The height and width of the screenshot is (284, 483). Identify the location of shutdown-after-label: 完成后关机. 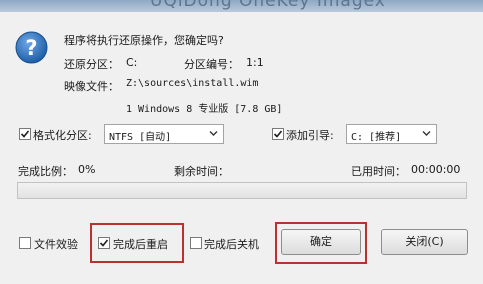
(231, 244).